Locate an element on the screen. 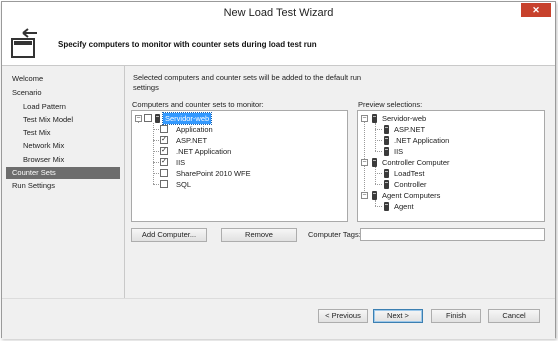 Image resolution: width=558 pixels, height=341 pixels. window-title: New Load Test Wizard is located at coordinates (278, 13).